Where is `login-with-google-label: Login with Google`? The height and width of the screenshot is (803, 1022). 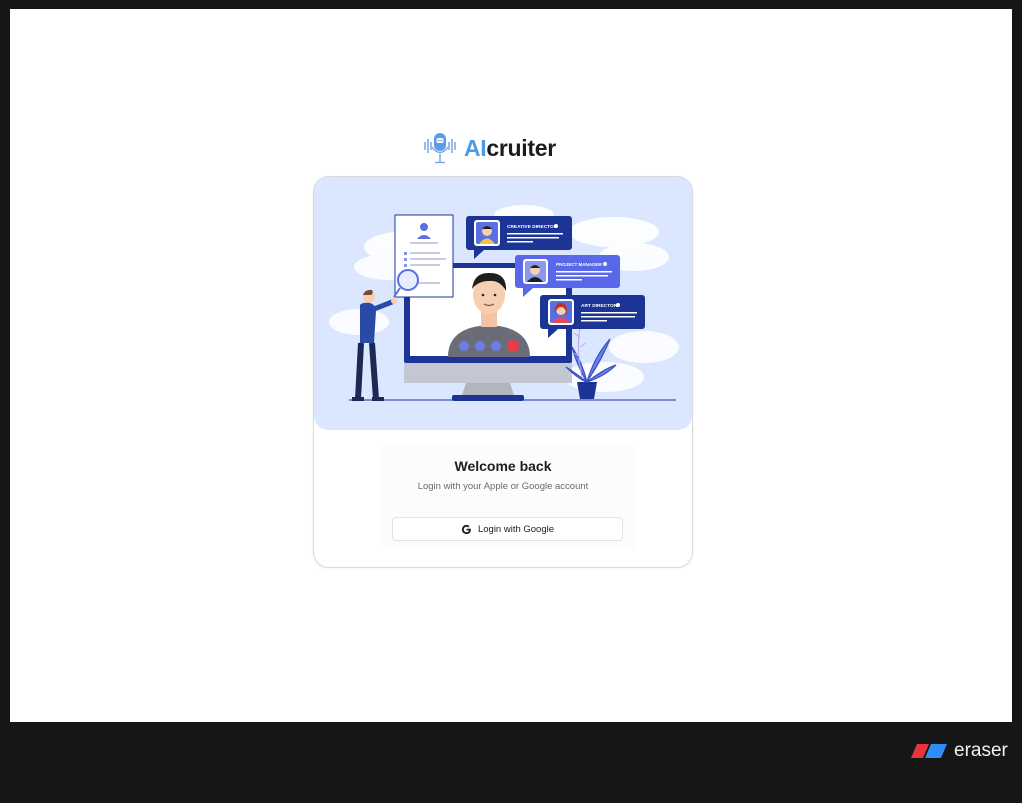 login-with-google-label: Login with Google is located at coordinates (516, 529).